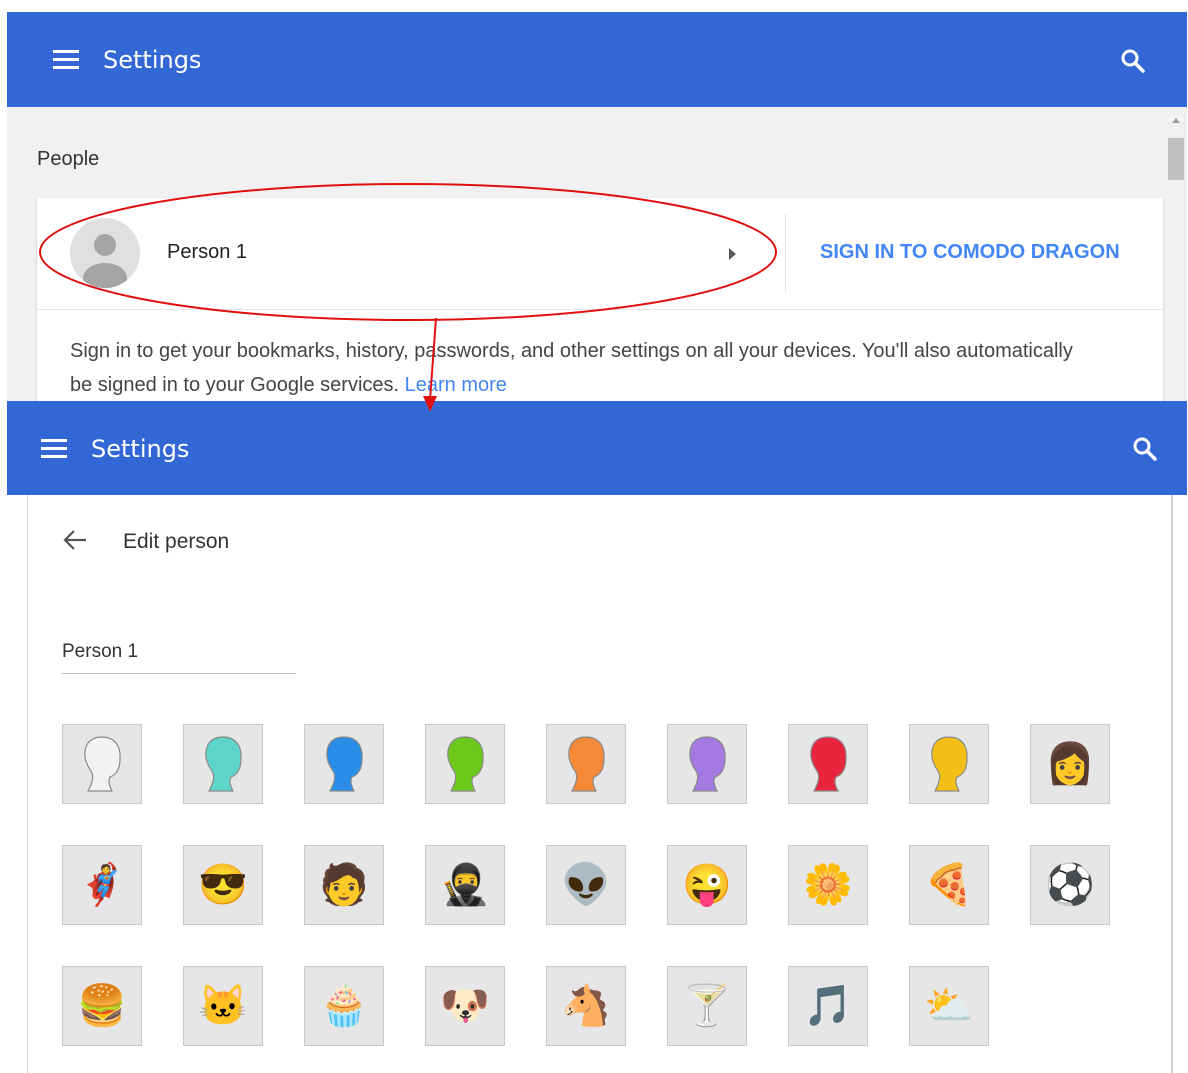 The width and height of the screenshot is (1188, 1073). Describe the element at coordinates (970, 252) in the screenshot. I see `sign-in-button: SIGN IN TO COMODO DRAGON` at that location.